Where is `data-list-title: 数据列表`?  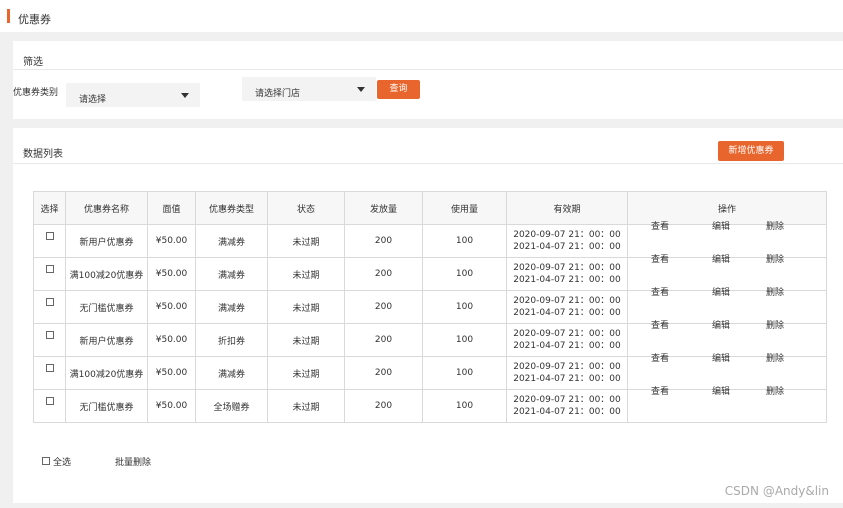
data-list-title: 数据列表 is located at coordinates (43, 154).